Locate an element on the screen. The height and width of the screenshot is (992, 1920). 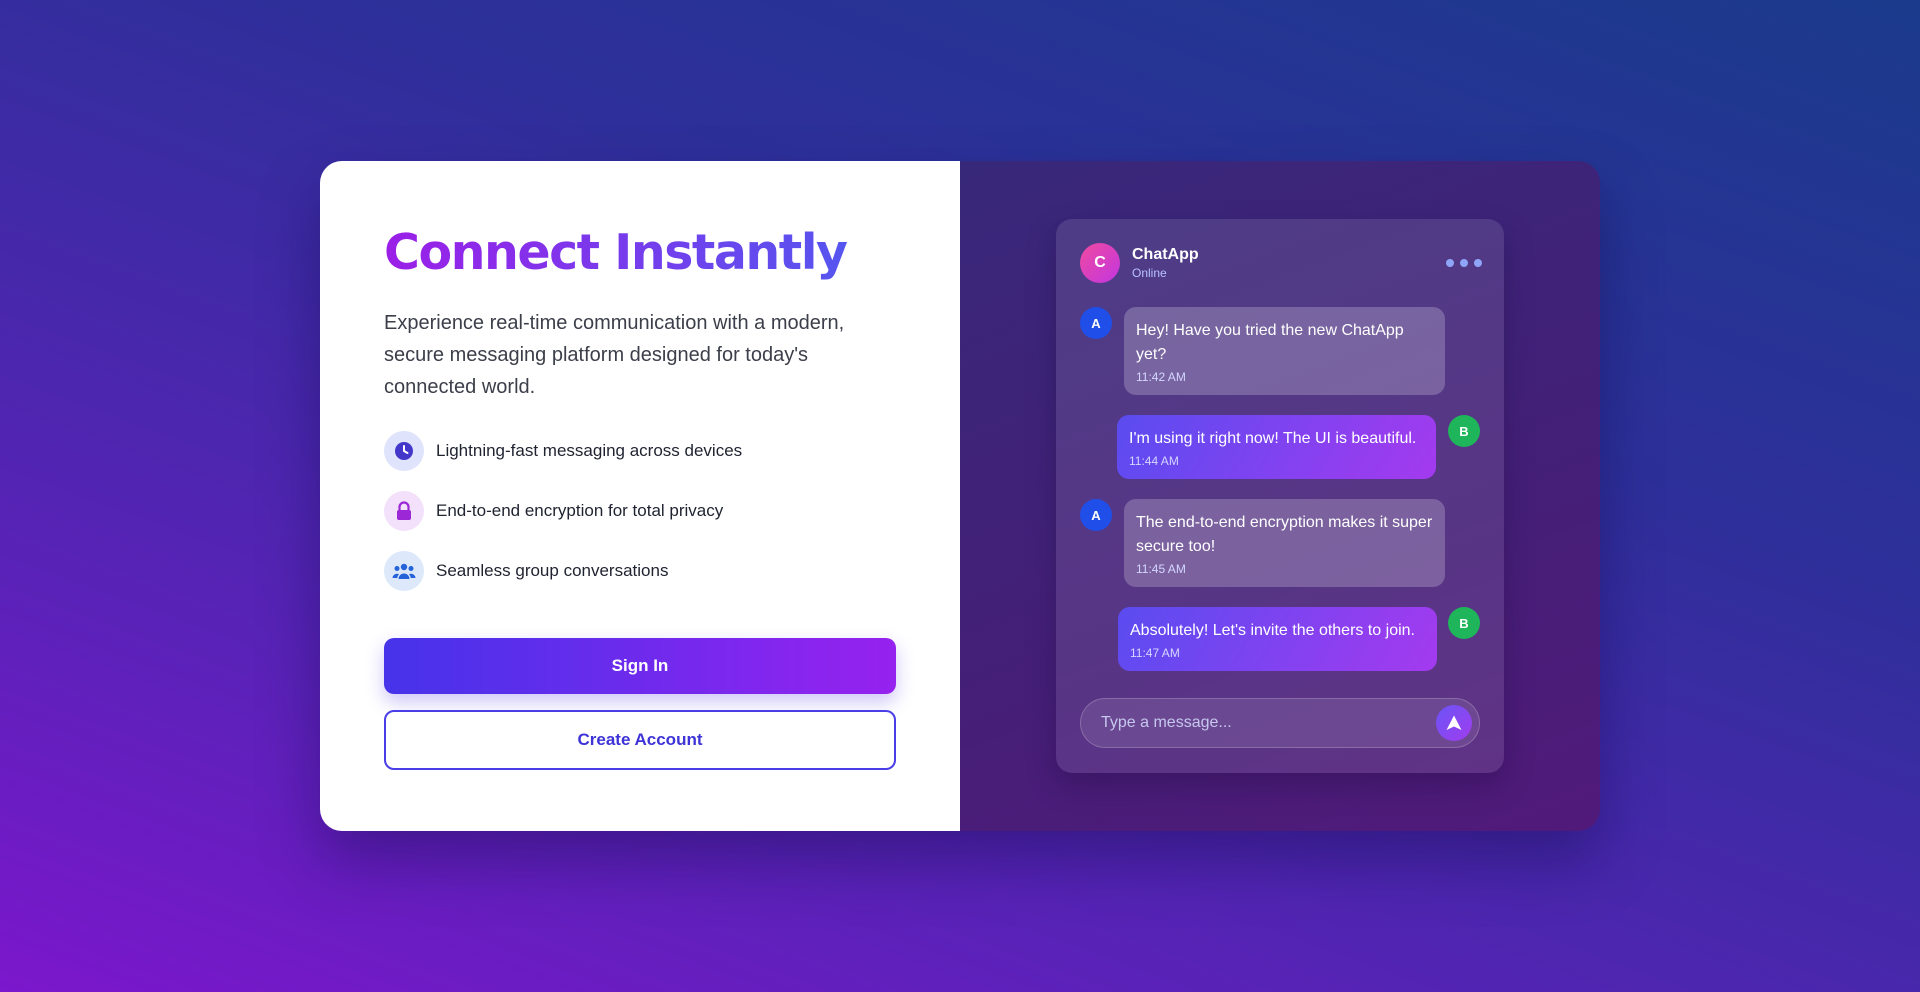
feature-item: Lightning-fast messaging across devices is located at coordinates (640, 451).